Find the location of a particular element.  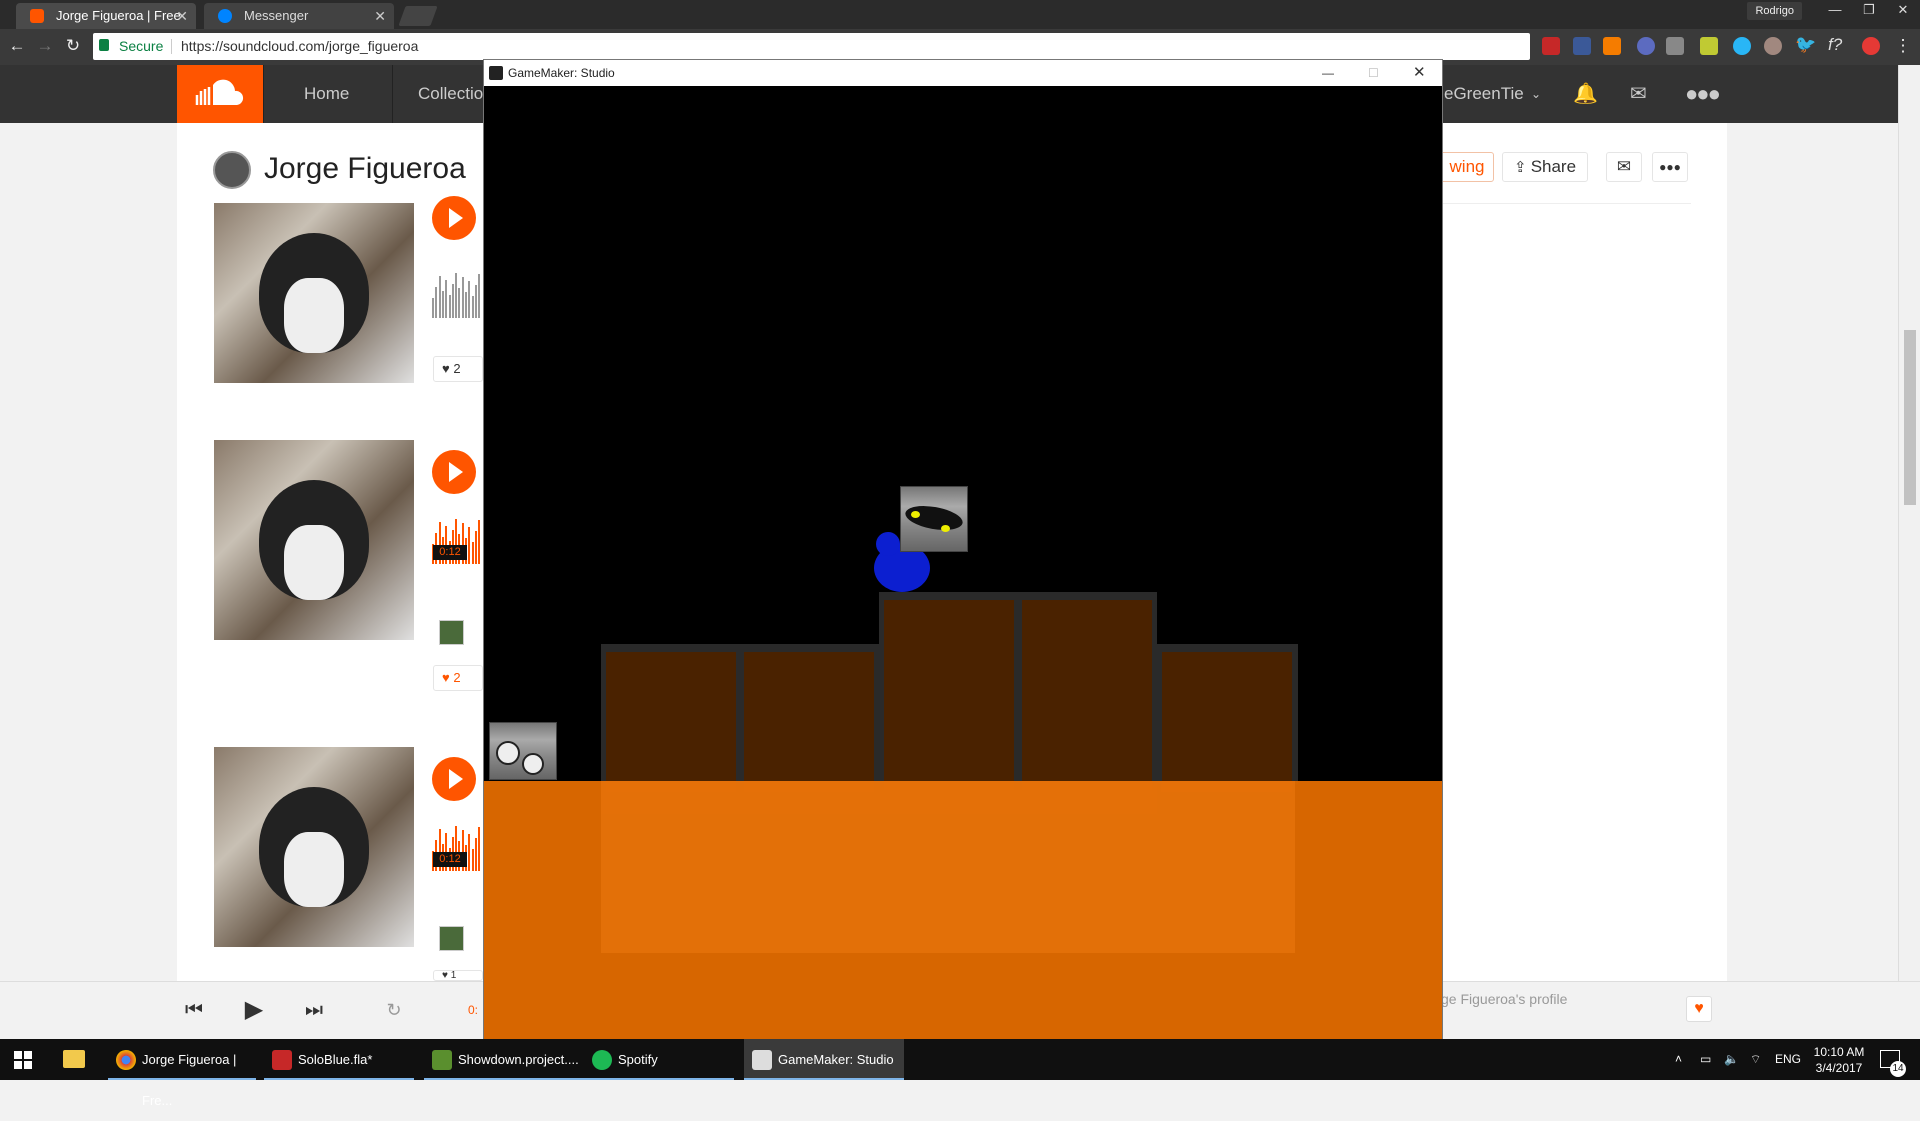

taskbar-app: SoloBlue.fla* is located at coordinates (339, 1059).